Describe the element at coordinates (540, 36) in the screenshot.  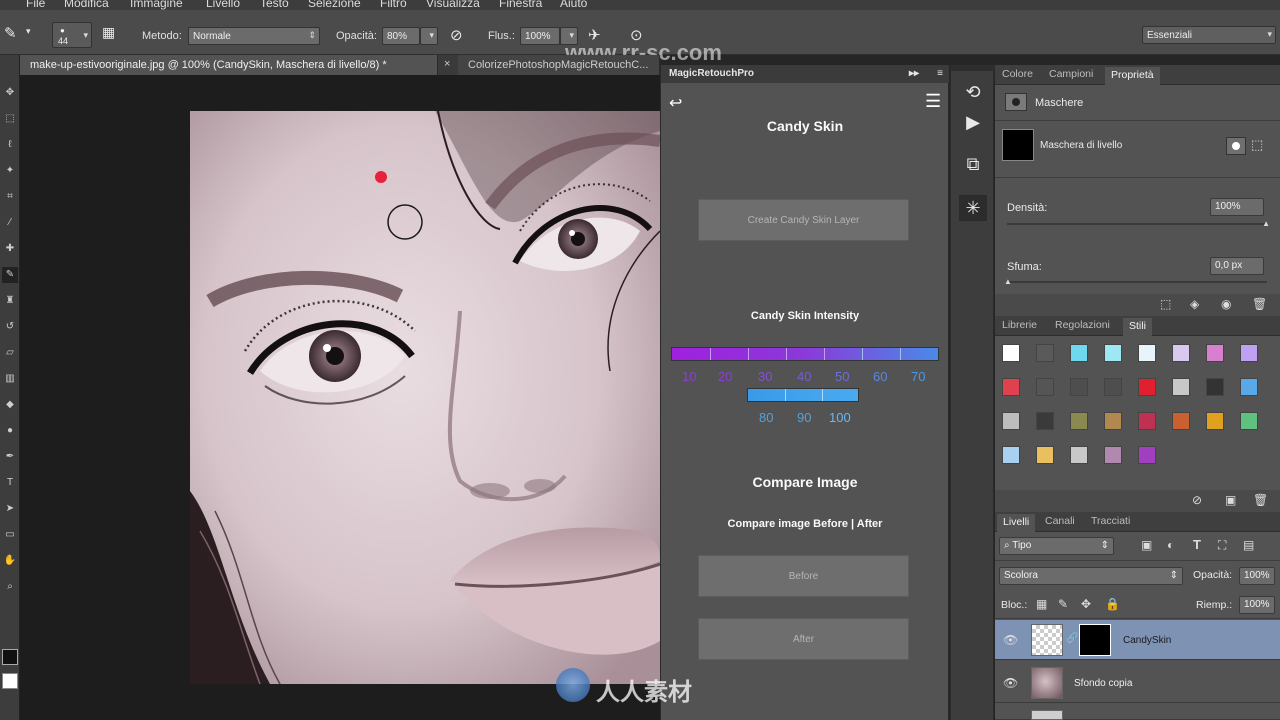
I see `flusso-input: 100%` at that location.